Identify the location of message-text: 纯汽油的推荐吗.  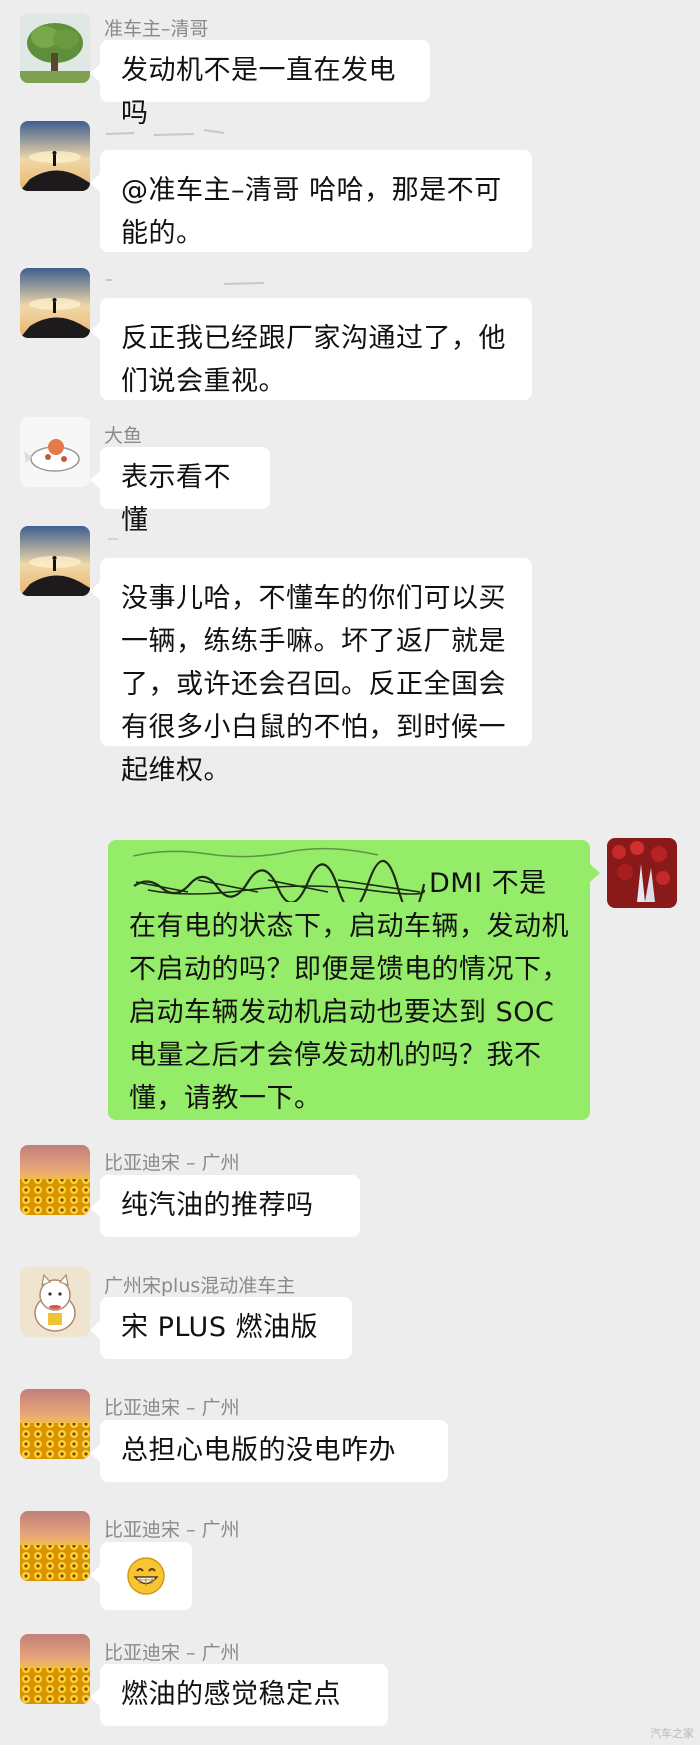
(217, 1205).